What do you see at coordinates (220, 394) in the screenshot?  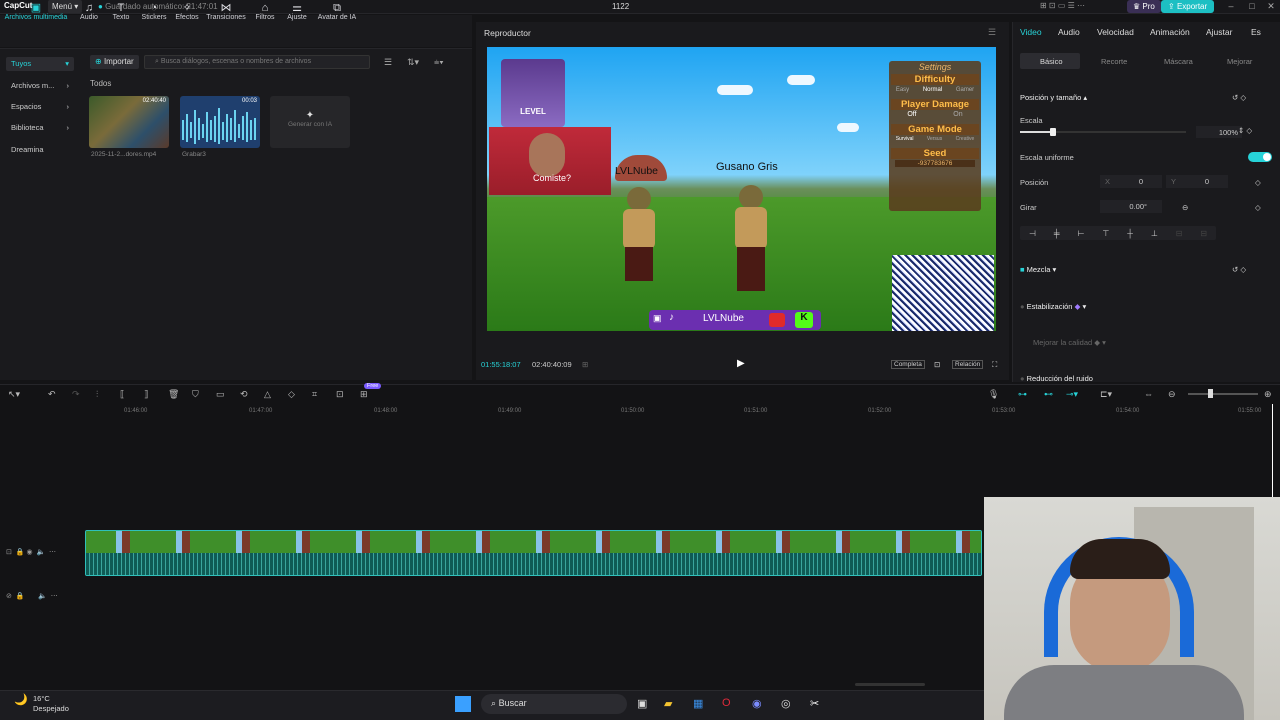 I see `freeze-icon: ▭` at bounding box center [220, 394].